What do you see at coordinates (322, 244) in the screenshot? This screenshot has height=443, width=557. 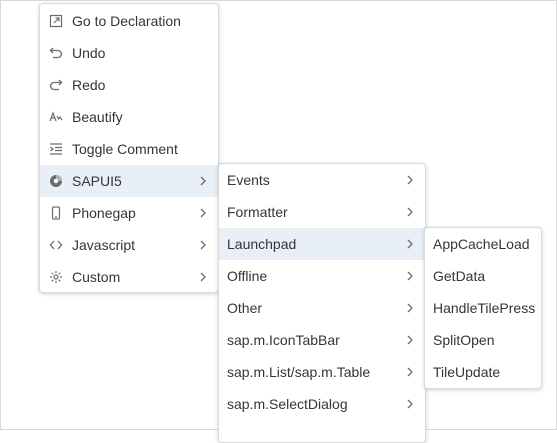 I see `submenu-item-launchpad: Launchpad` at bounding box center [322, 244].